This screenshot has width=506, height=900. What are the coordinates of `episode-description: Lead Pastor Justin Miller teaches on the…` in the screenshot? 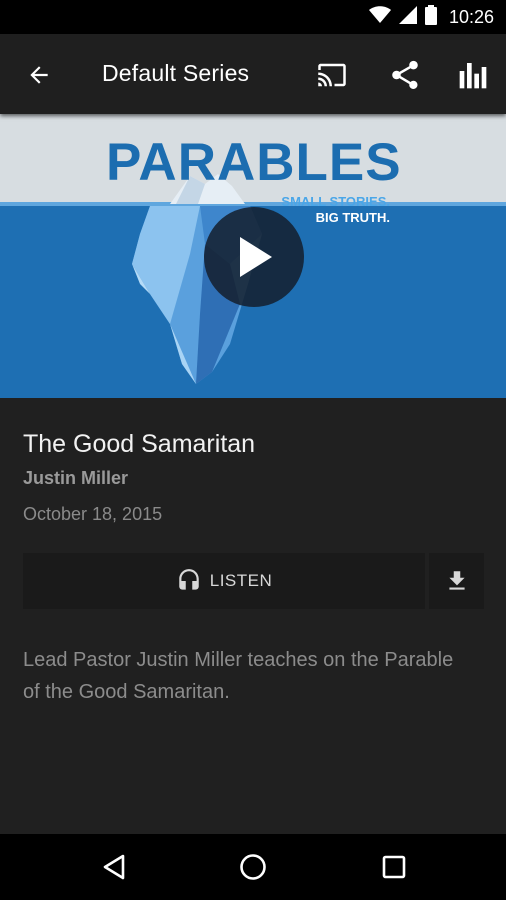 It's located at (238, 676).